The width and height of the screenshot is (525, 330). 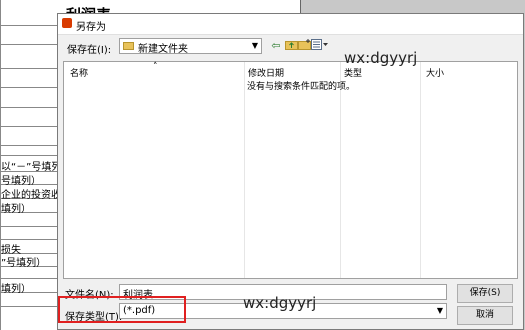 What do you see at coordinates (31, 167) in the screenshot?
I see `document-text: 以“－”号填列` at bounding box center [31, 167].